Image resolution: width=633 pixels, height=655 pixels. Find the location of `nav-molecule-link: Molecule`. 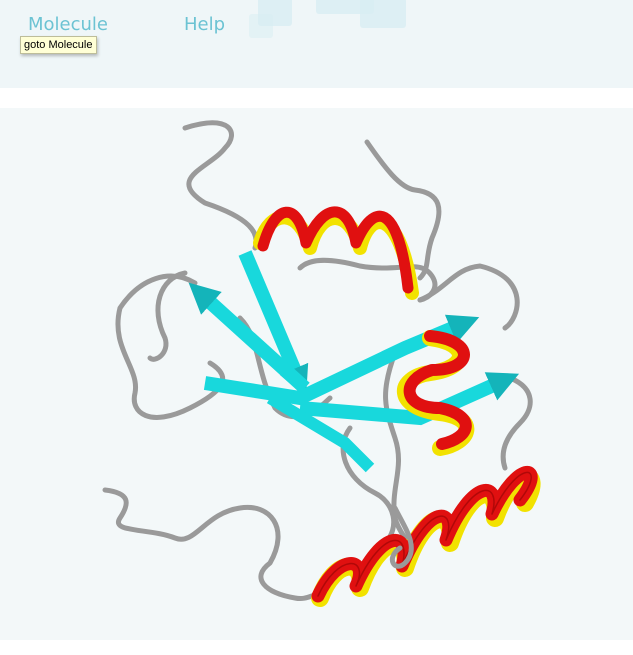

nav-molecule-link: Molecule is located at coordinates (68, 24).